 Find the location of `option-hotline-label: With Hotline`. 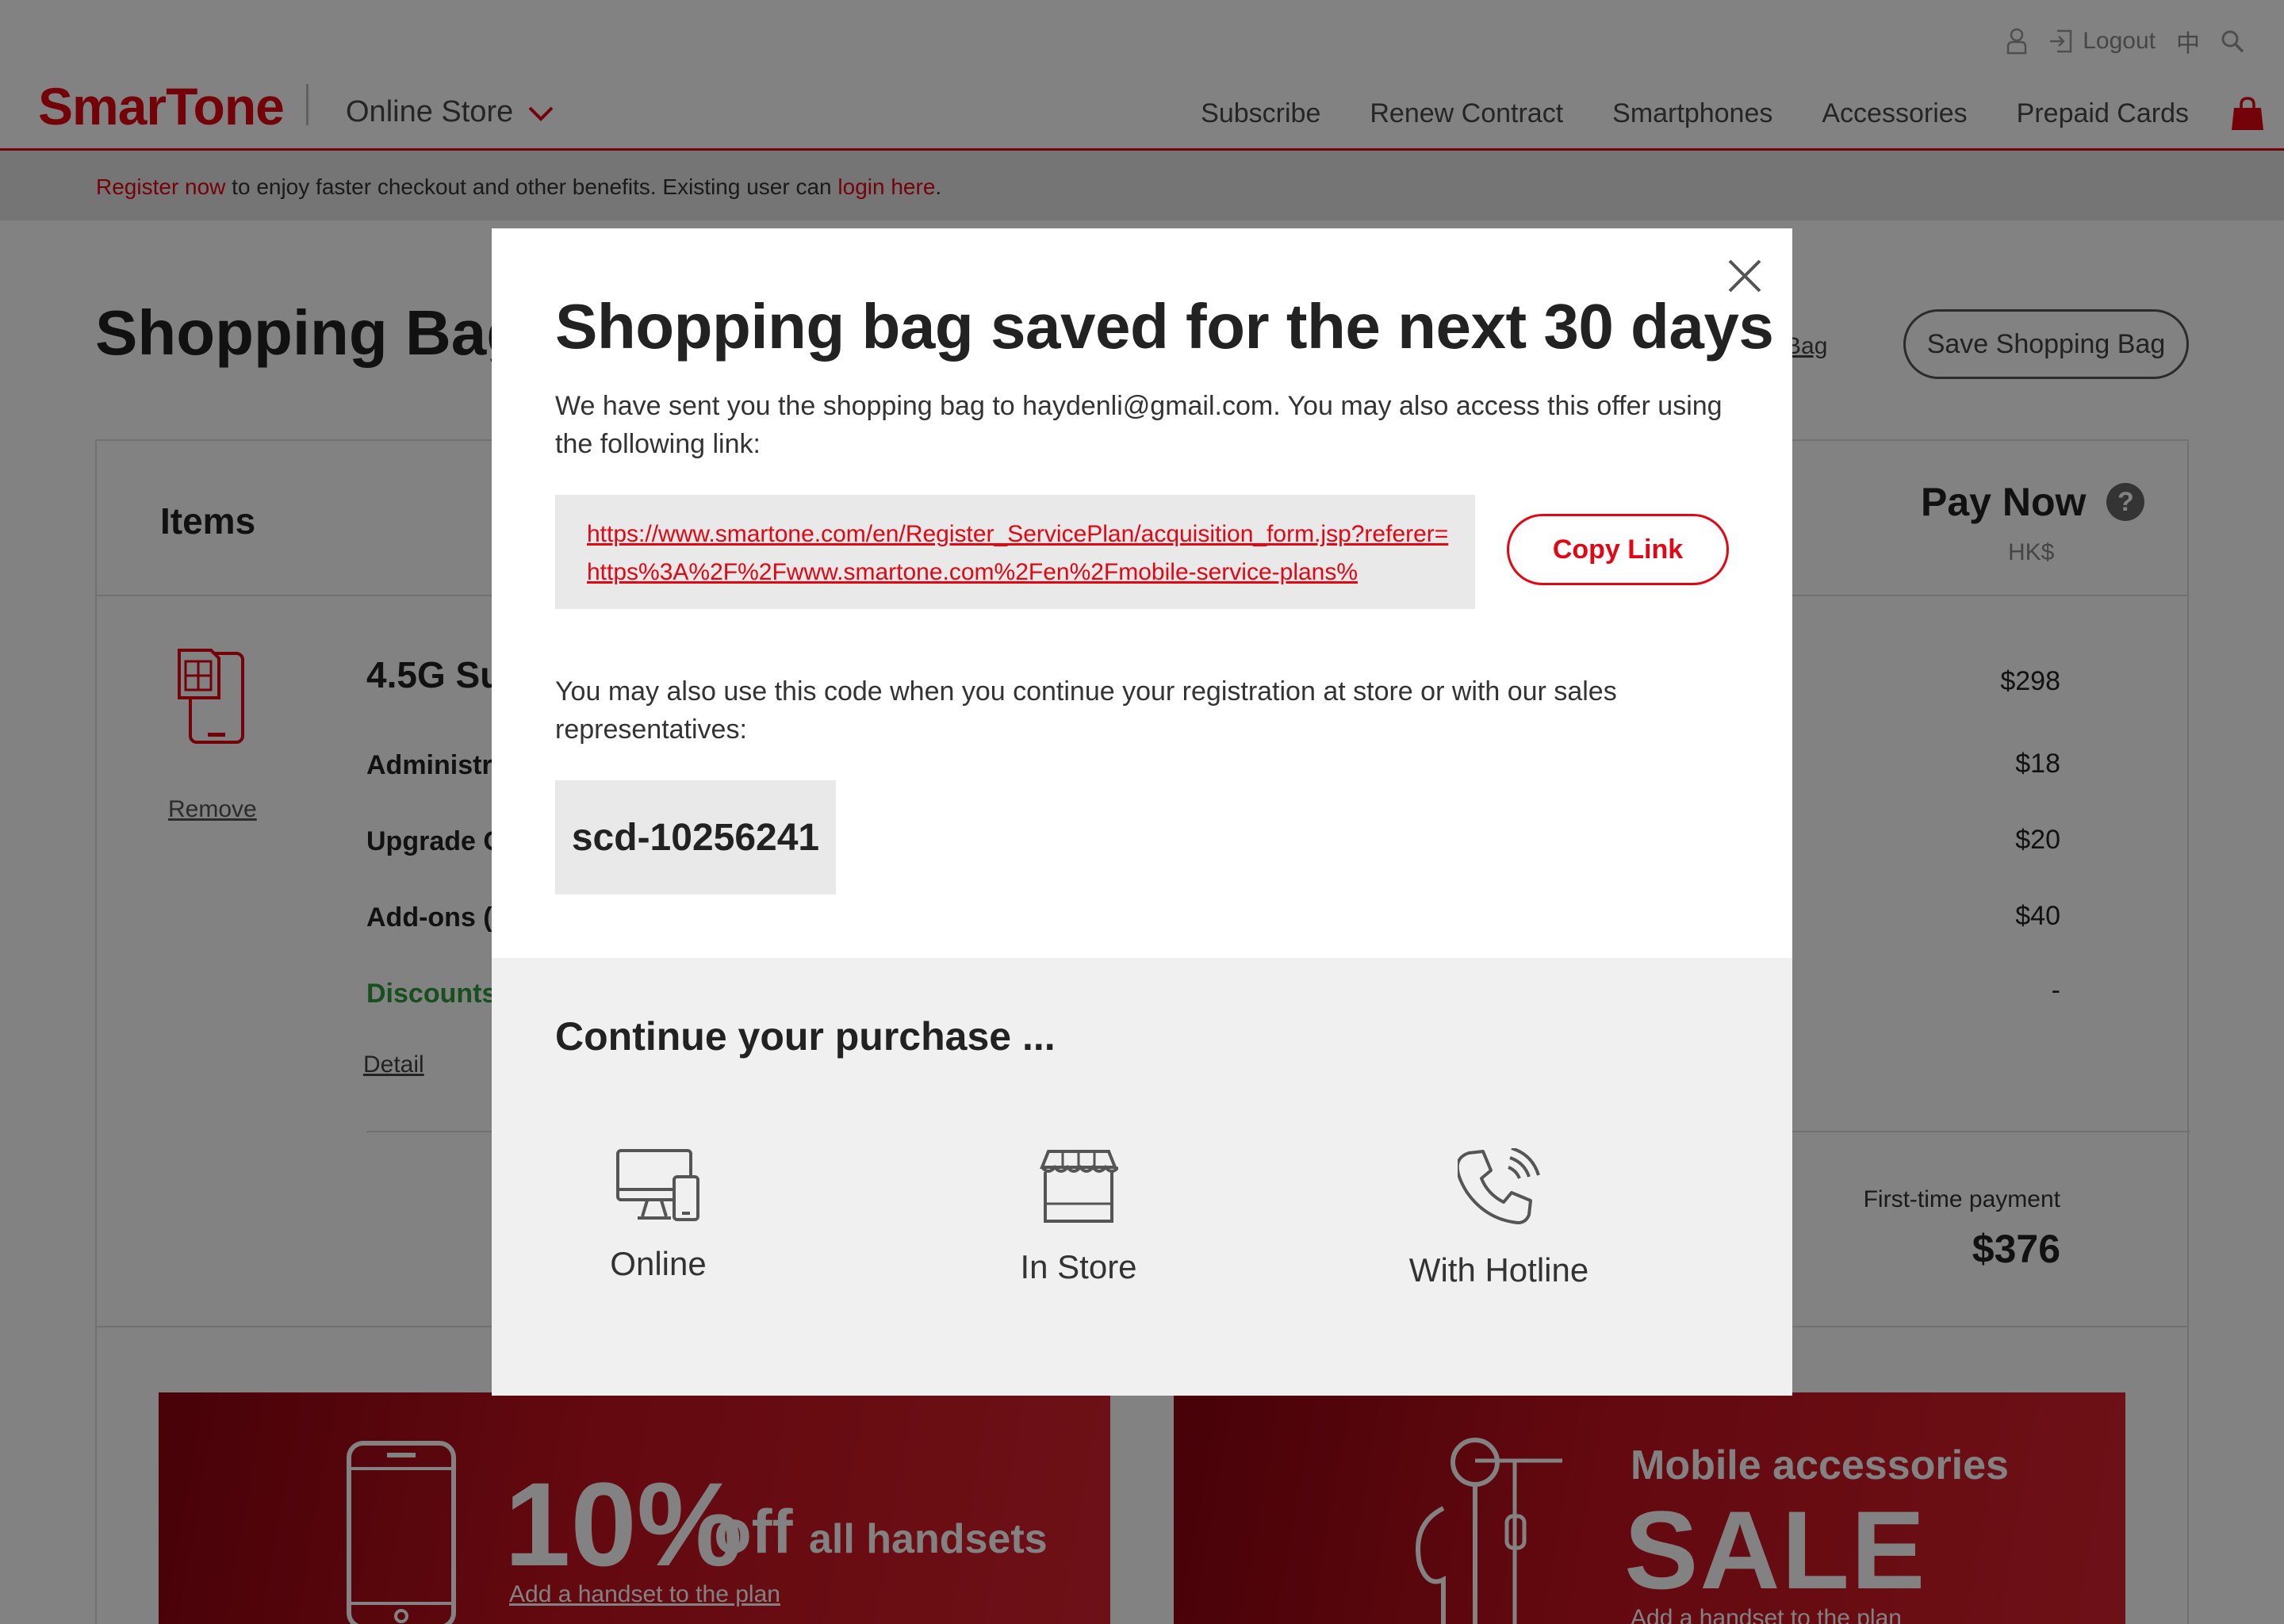

option-hotline-label: With Hotline is located at coordinates (1498, 1270).